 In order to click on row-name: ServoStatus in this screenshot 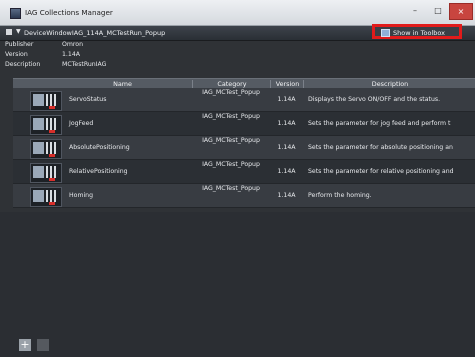, I will do `click(88, 99)`.